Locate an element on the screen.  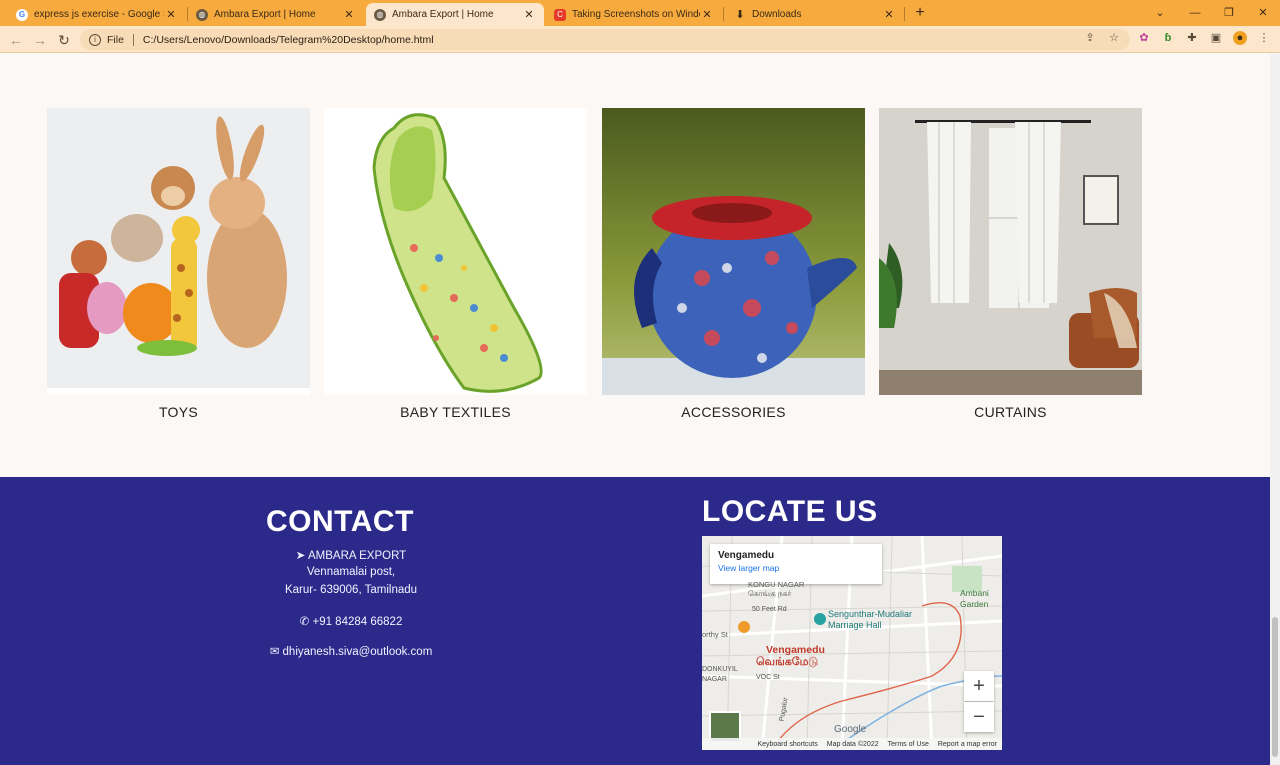
map-label-donkuyil: DONKUYIL is located at coordinates (720, 669).